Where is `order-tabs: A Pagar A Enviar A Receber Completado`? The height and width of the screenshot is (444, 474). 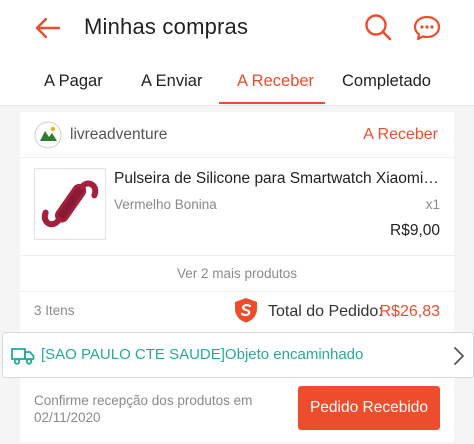 order-tabs: A Pagar A Enviar A Receber Completado is located at coordinates (237, 81).